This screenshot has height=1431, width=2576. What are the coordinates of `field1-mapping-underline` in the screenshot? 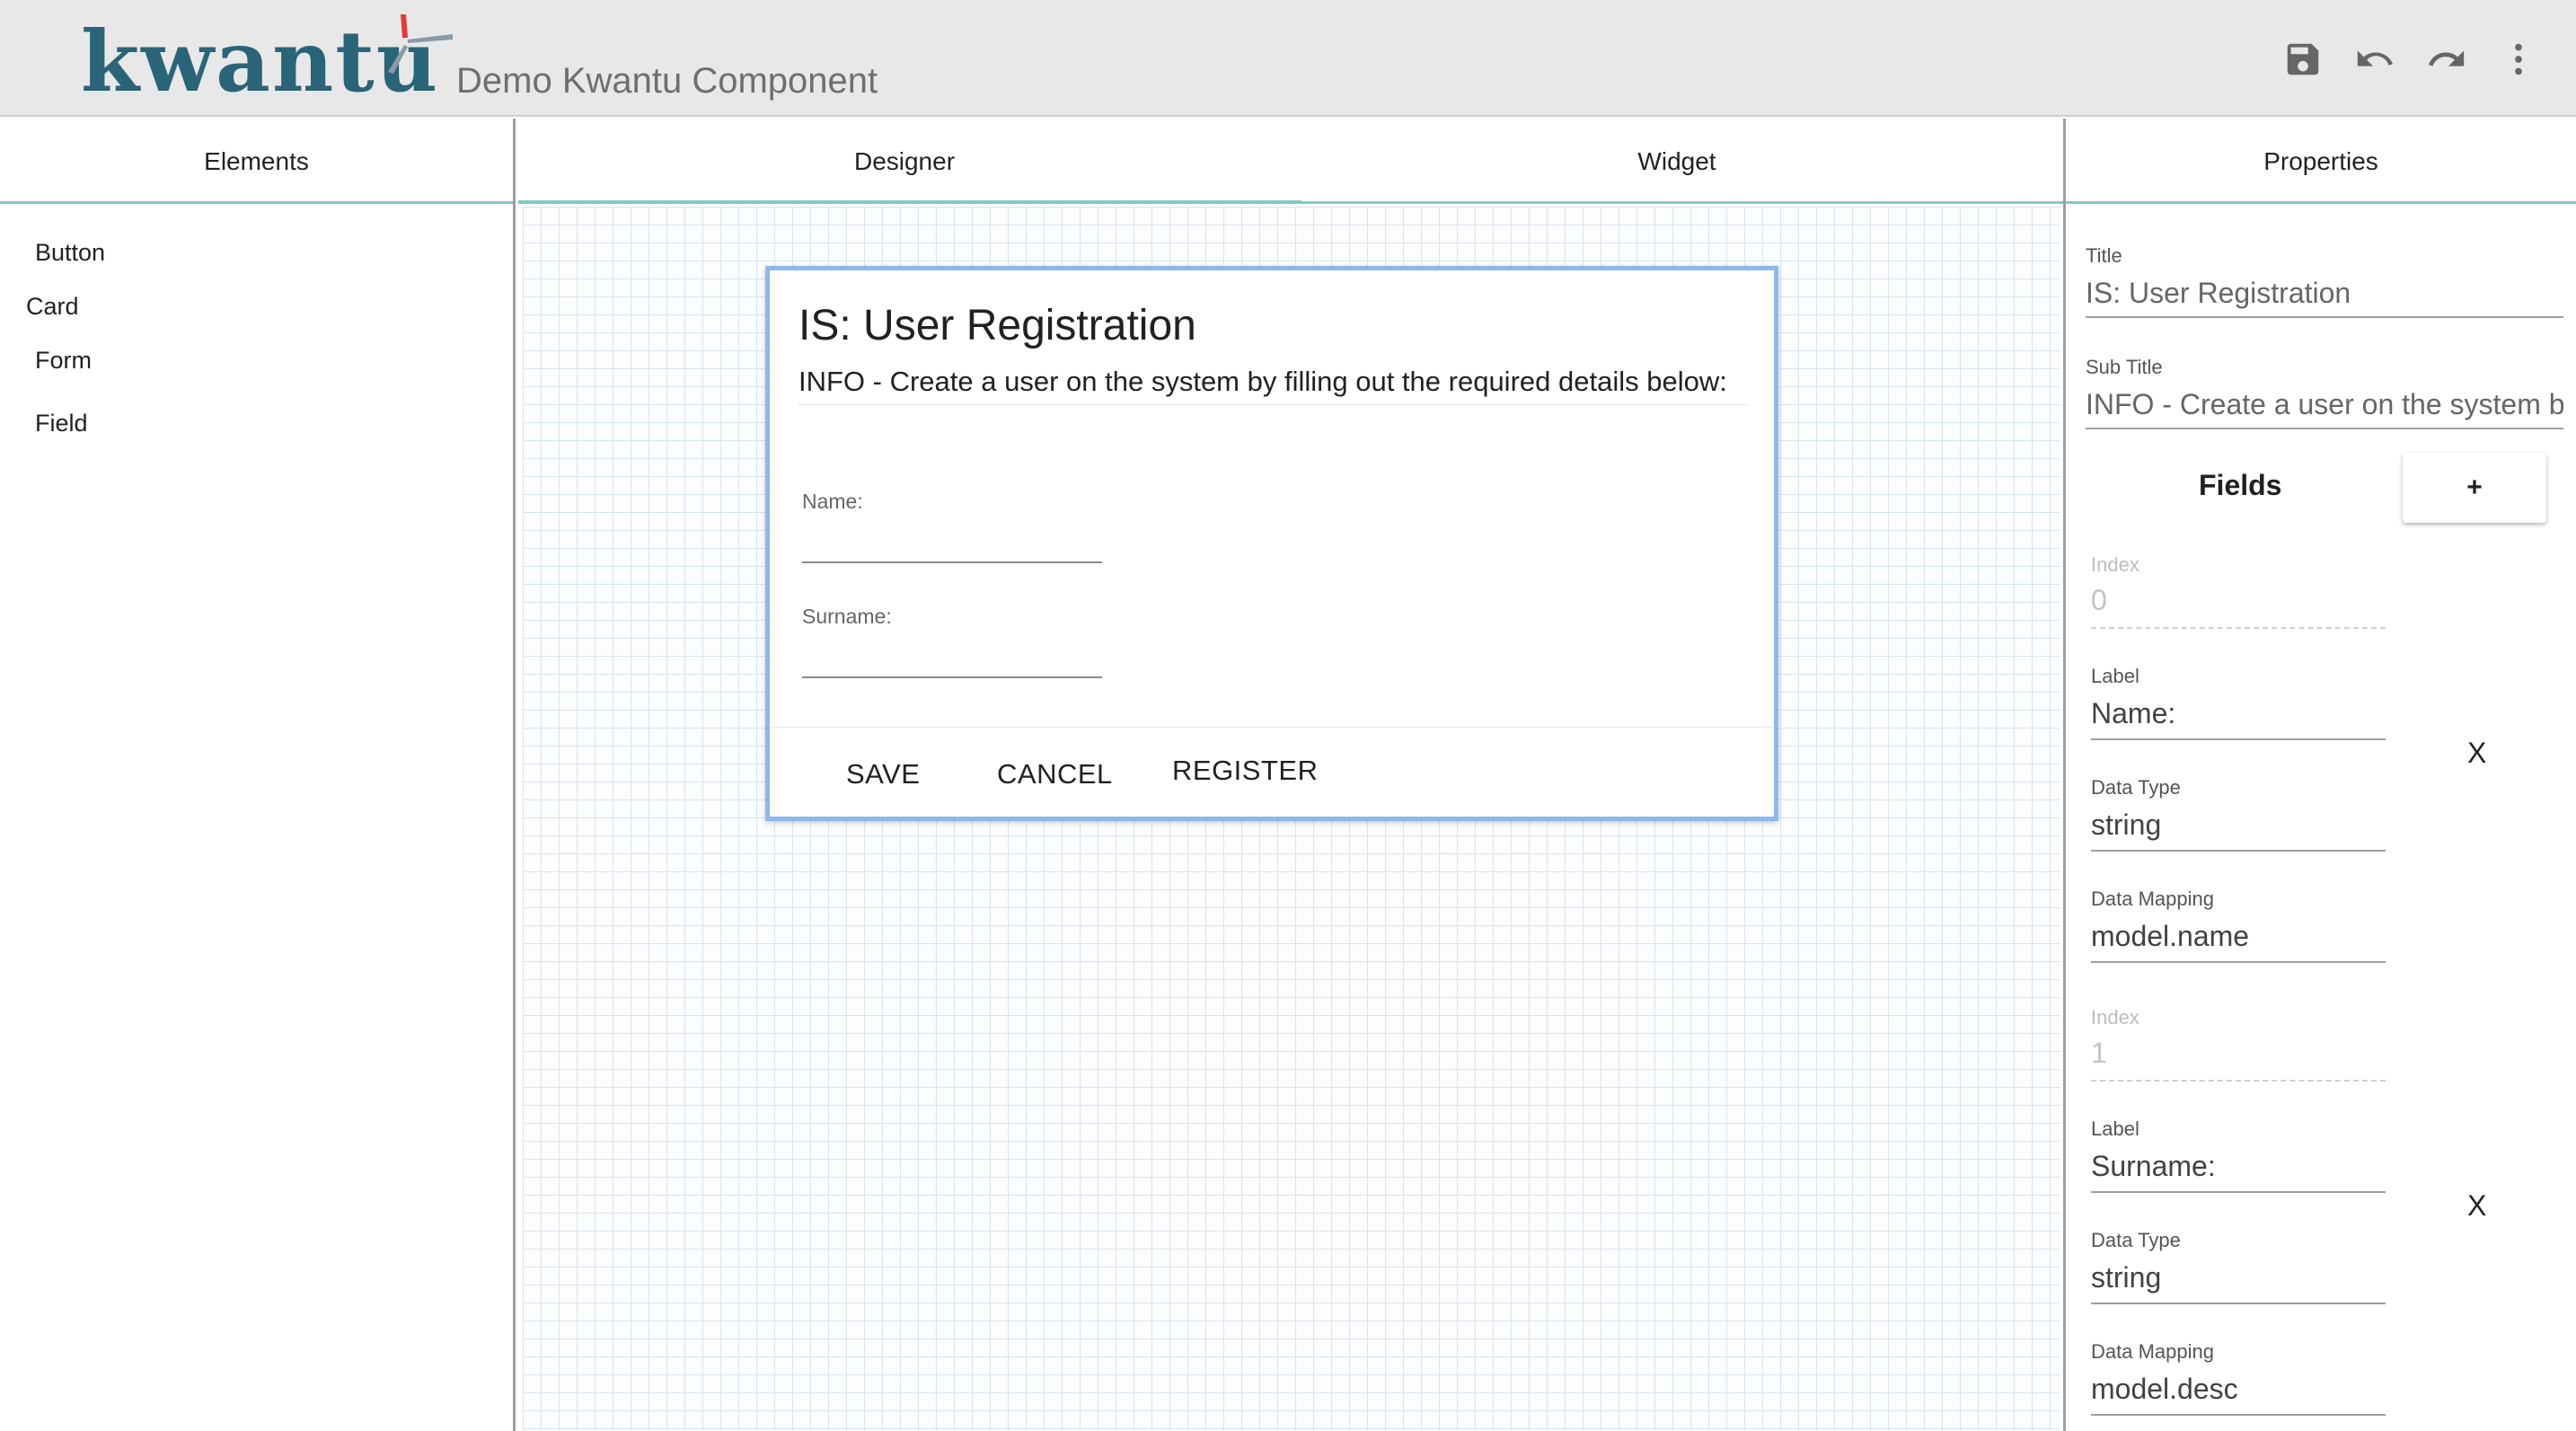 It's located at (2238, 1415).